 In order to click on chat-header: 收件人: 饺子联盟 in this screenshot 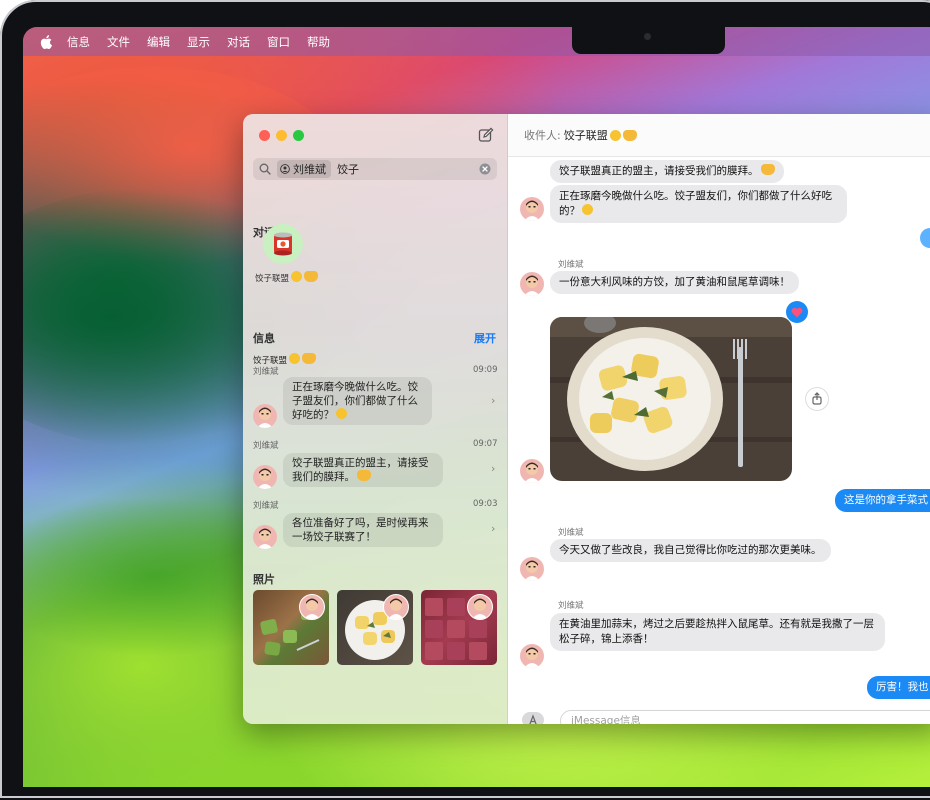, I will do `click(719, 135)`.